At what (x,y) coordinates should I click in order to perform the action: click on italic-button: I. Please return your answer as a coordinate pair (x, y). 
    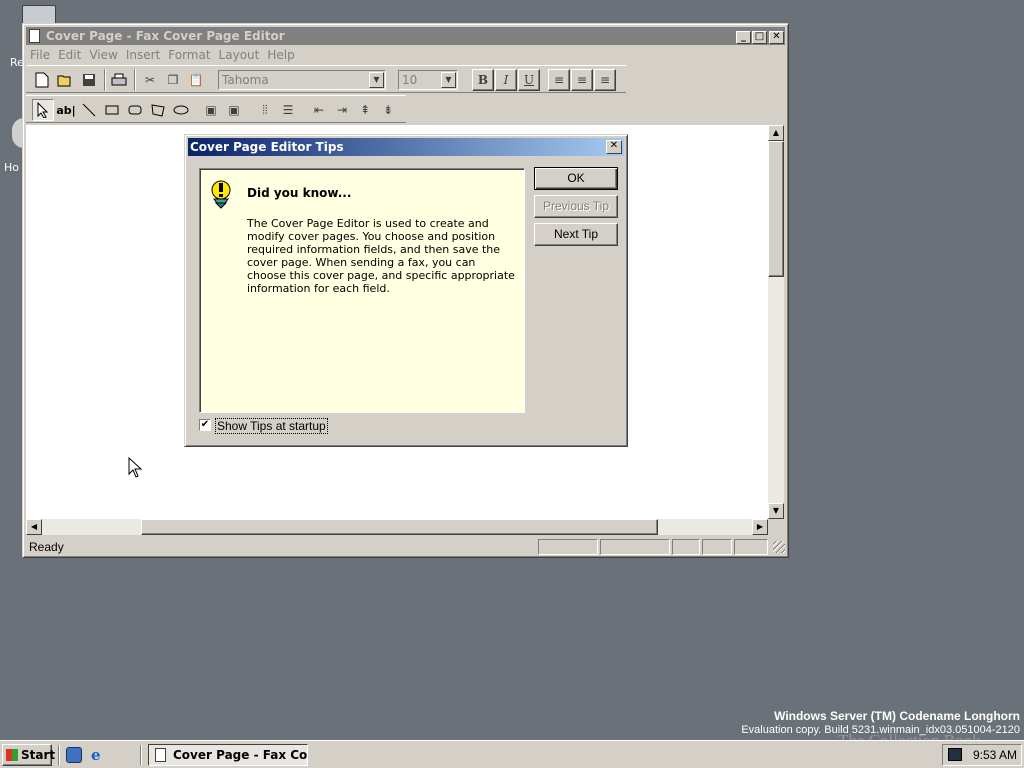
    Looking at the image, I should click on (506, 80).